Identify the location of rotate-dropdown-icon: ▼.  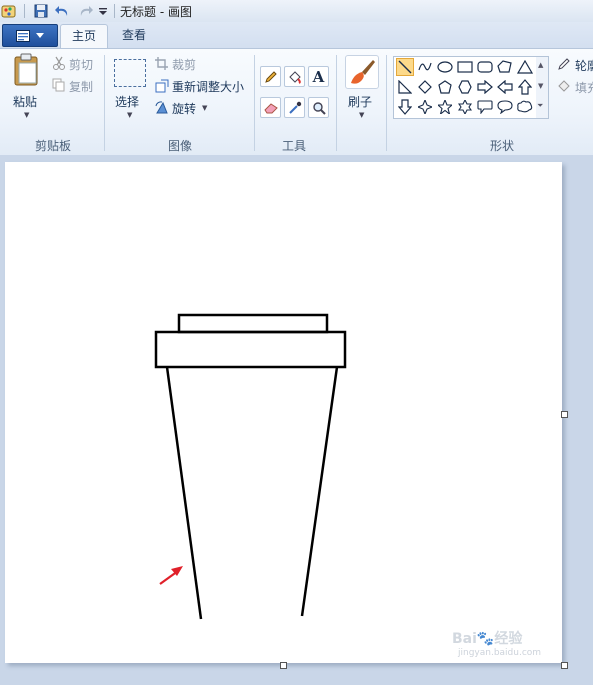
(204, 108).